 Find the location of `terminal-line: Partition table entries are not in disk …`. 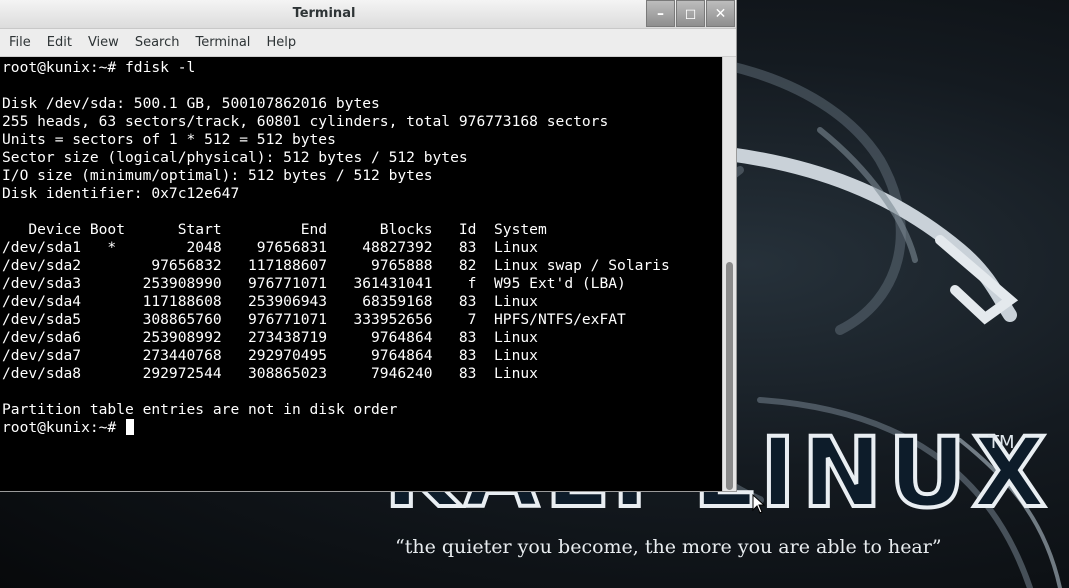

terminal-line: Partition table entries are not in disk … is located at coordinates (200, 409).